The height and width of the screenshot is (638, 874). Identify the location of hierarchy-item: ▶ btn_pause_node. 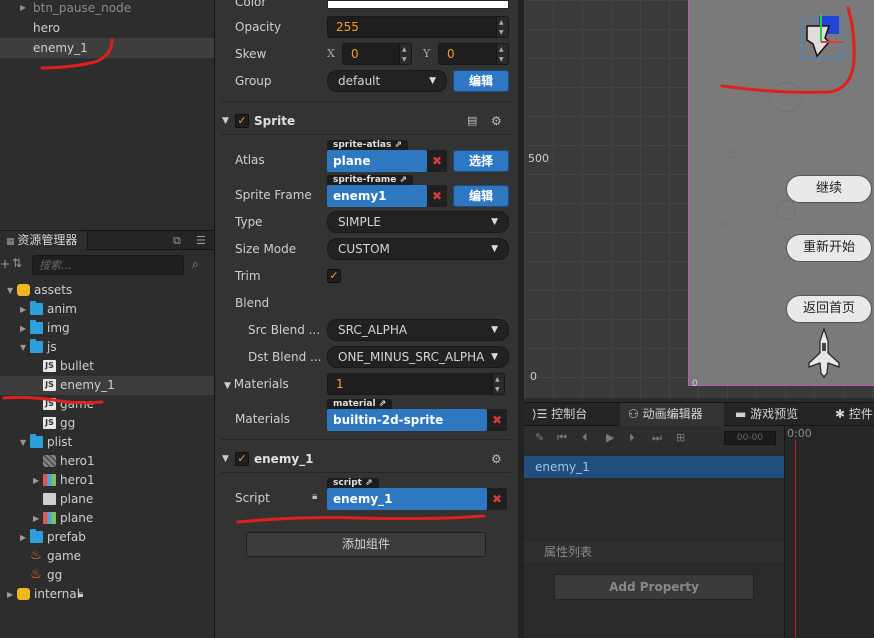
(107, 9).